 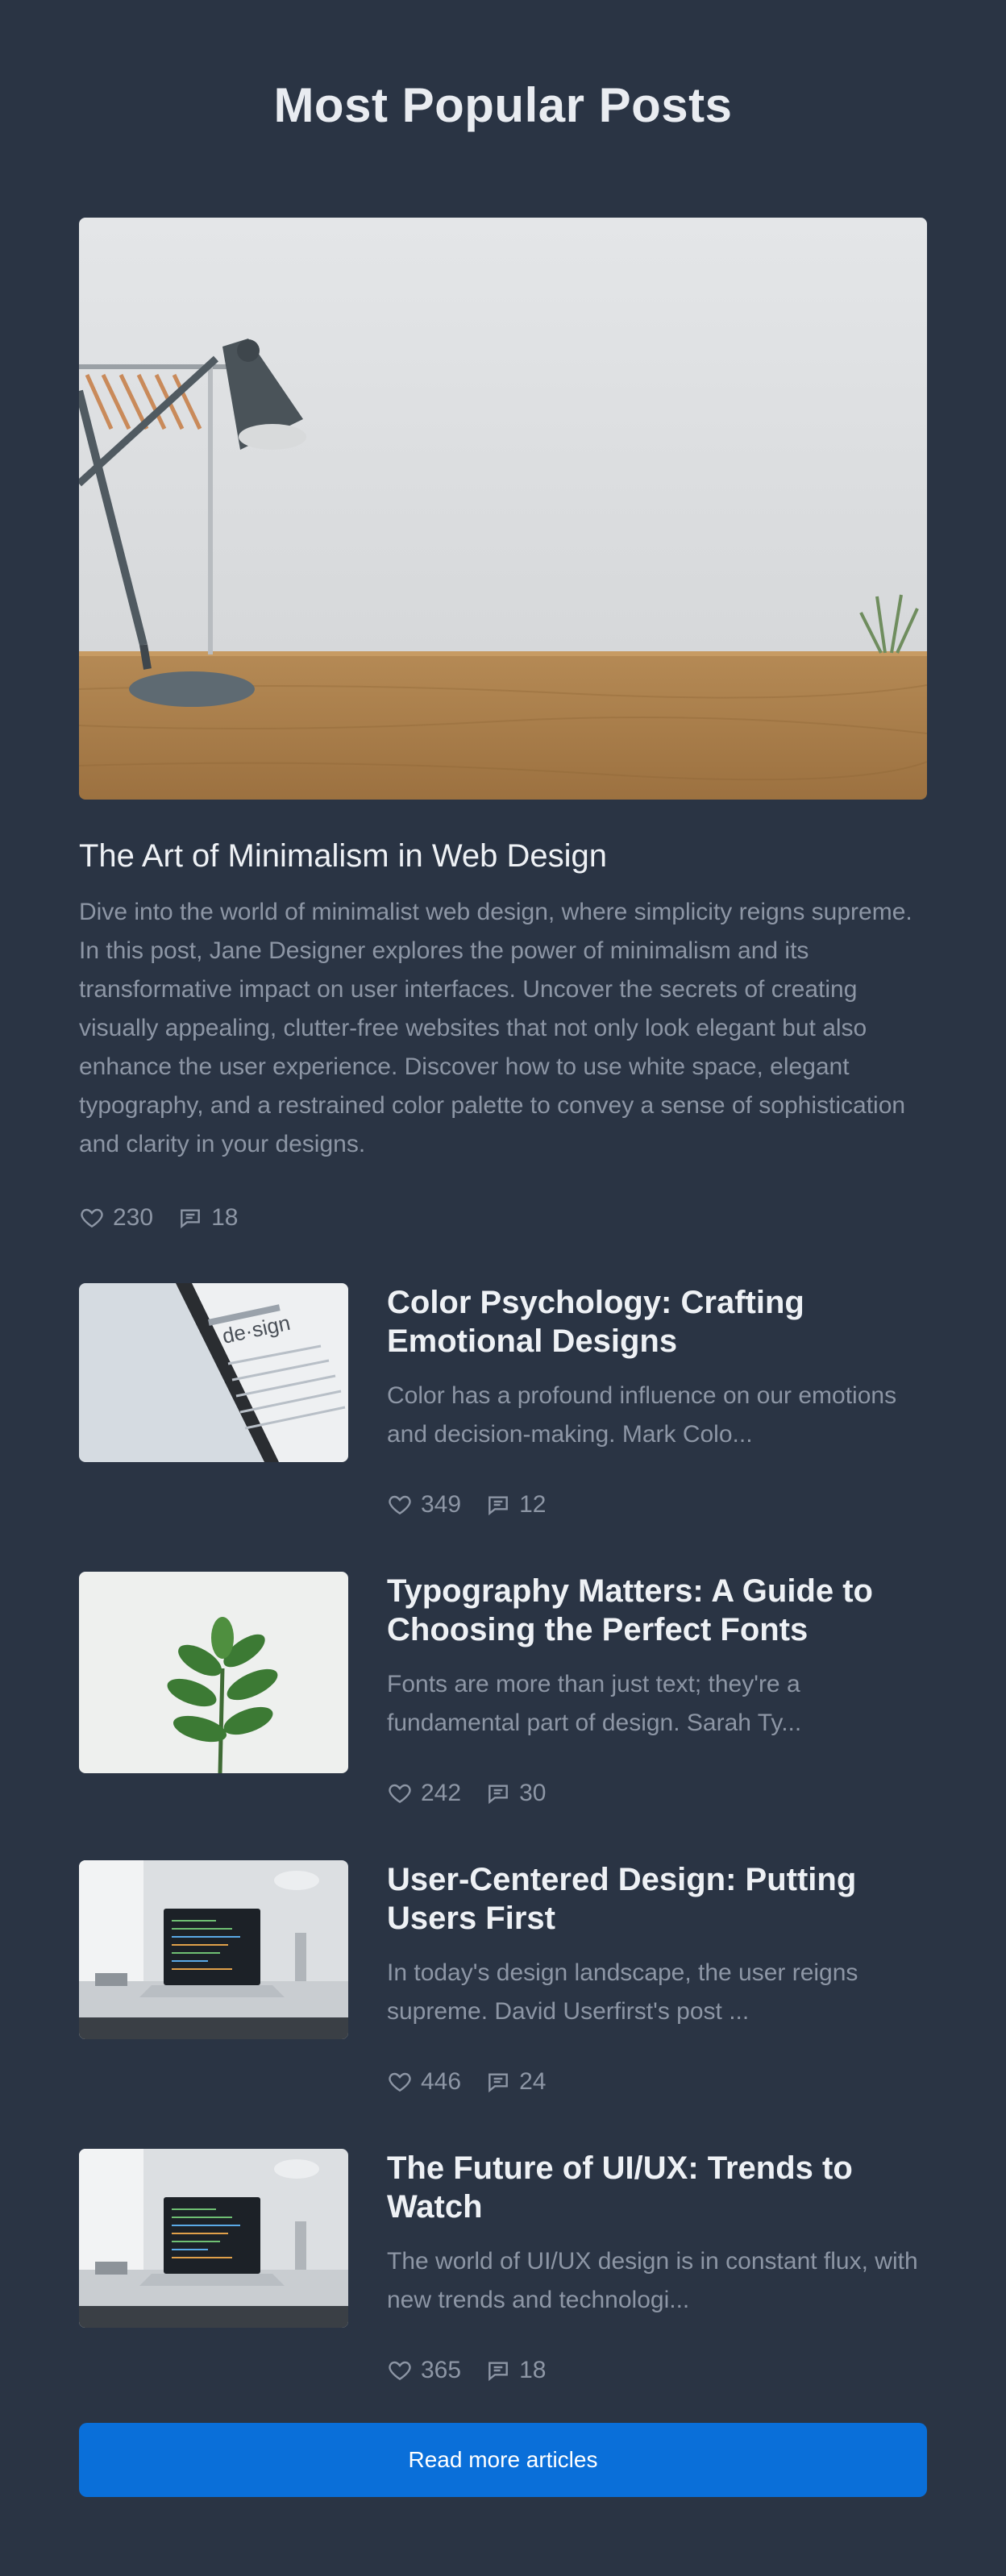 What do you see at coordinates (479, 1793) in the screenshot?
I see `post-meta: 242 30` at bounding box center [479, 1793].